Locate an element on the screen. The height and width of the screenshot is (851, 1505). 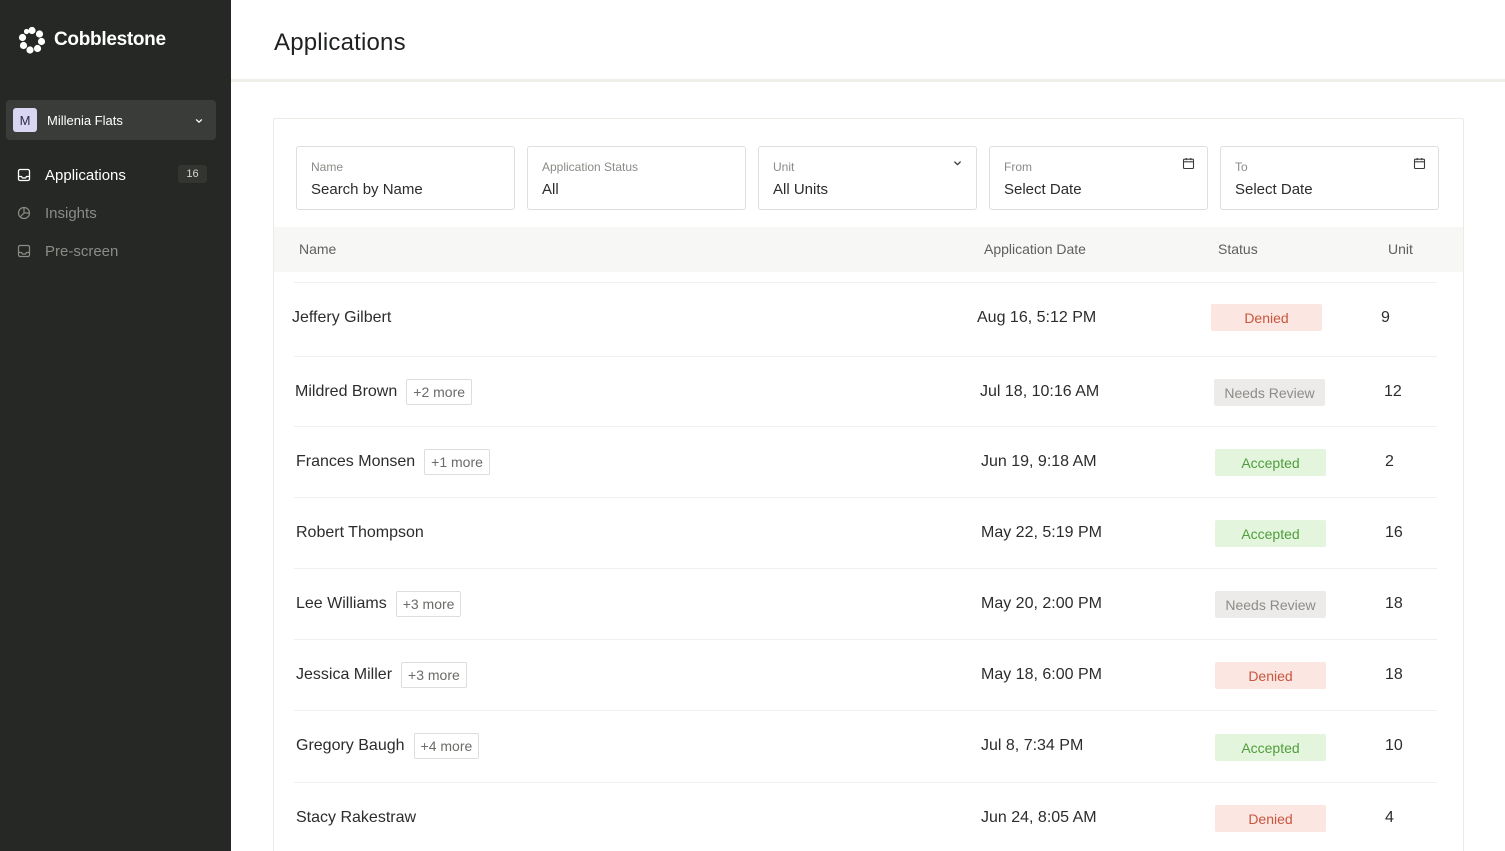
applicant-name: Robert Thompson is located at coordinates (360, 533).